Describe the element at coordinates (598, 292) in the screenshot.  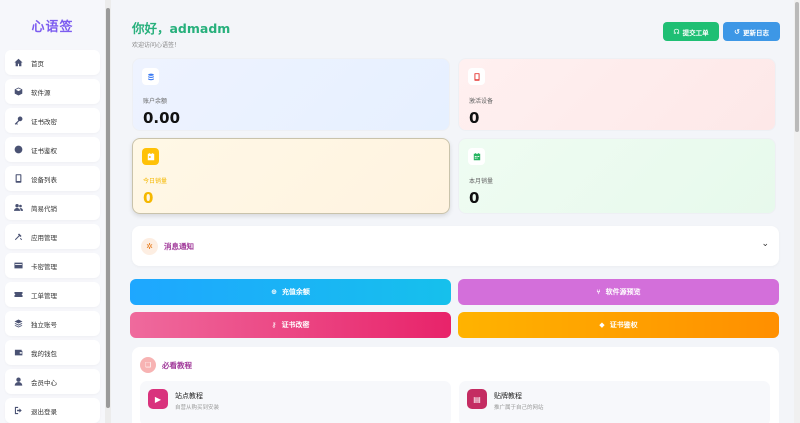
I see `branch-icon: ⑂` at that location.